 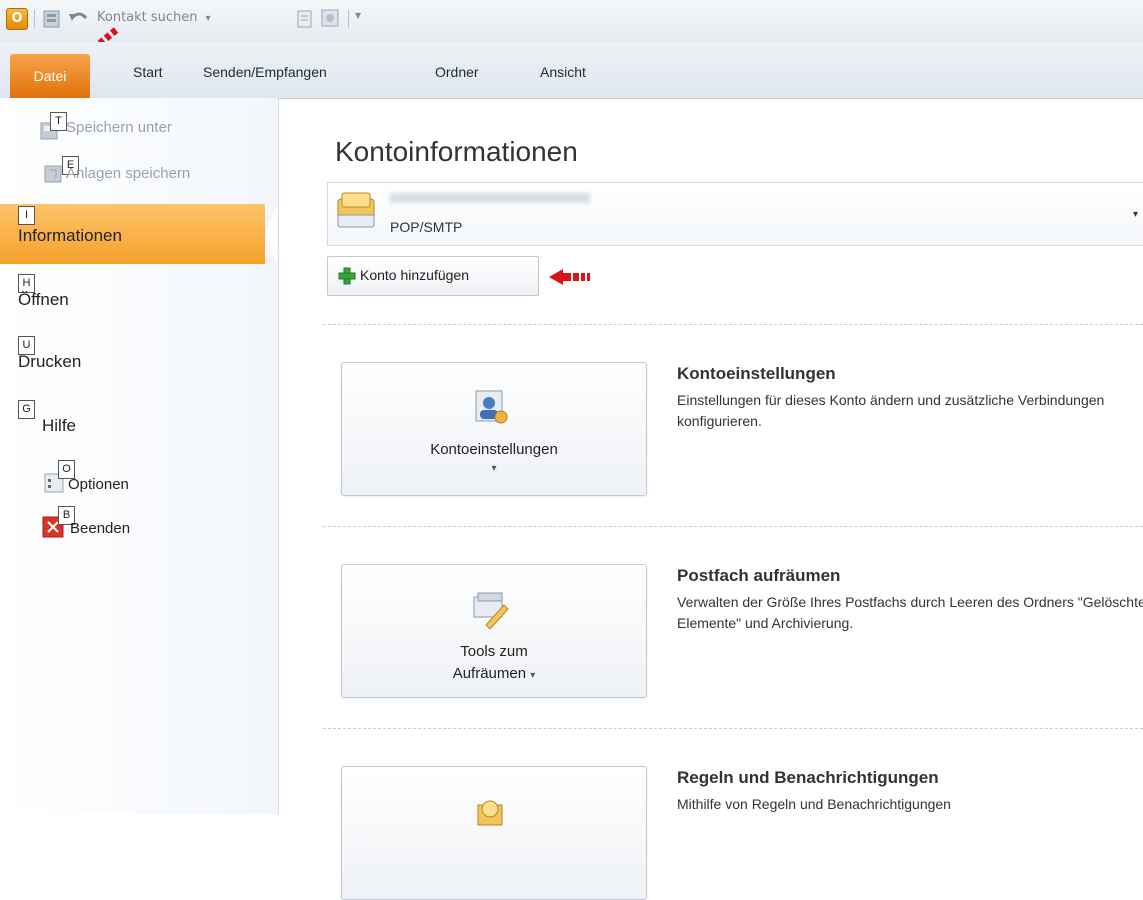 I want to click on rules-icon, so click(x=490, y=813).